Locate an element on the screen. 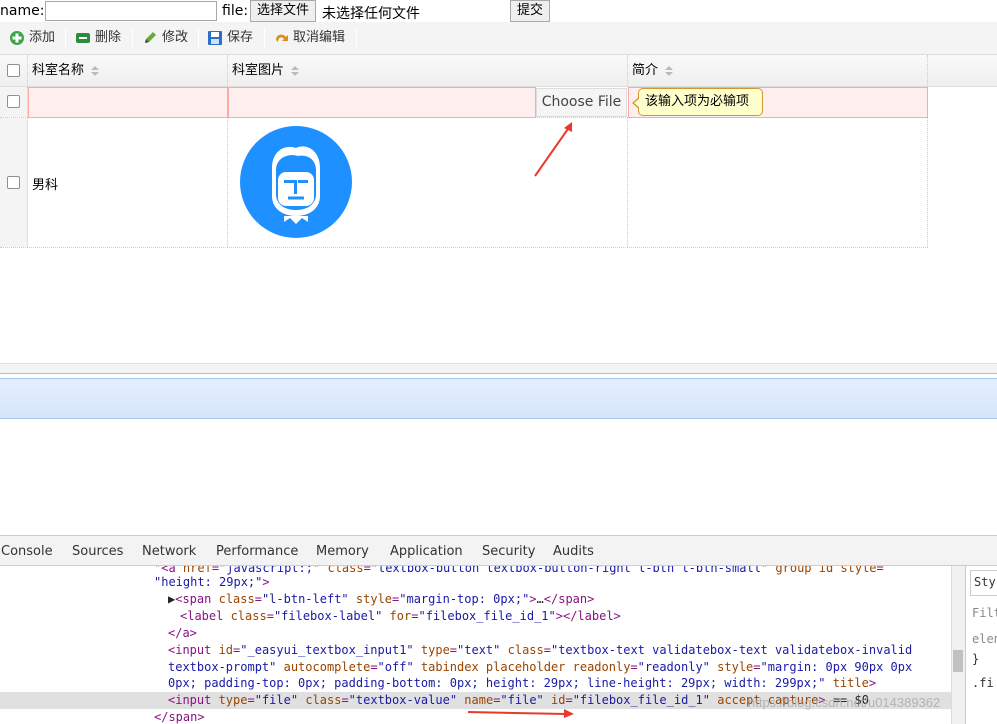 The width and height of the screenshot is (997, 724). edit-label: 修改 is located at coordinates (175, 37).